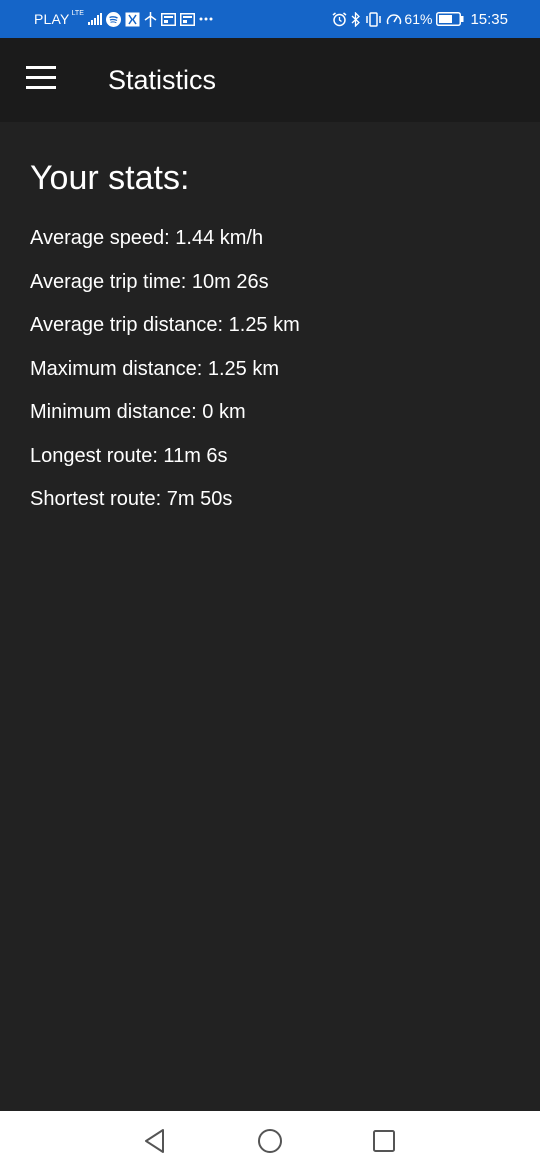  I want to click on alarm-icon, so click(339, 19).